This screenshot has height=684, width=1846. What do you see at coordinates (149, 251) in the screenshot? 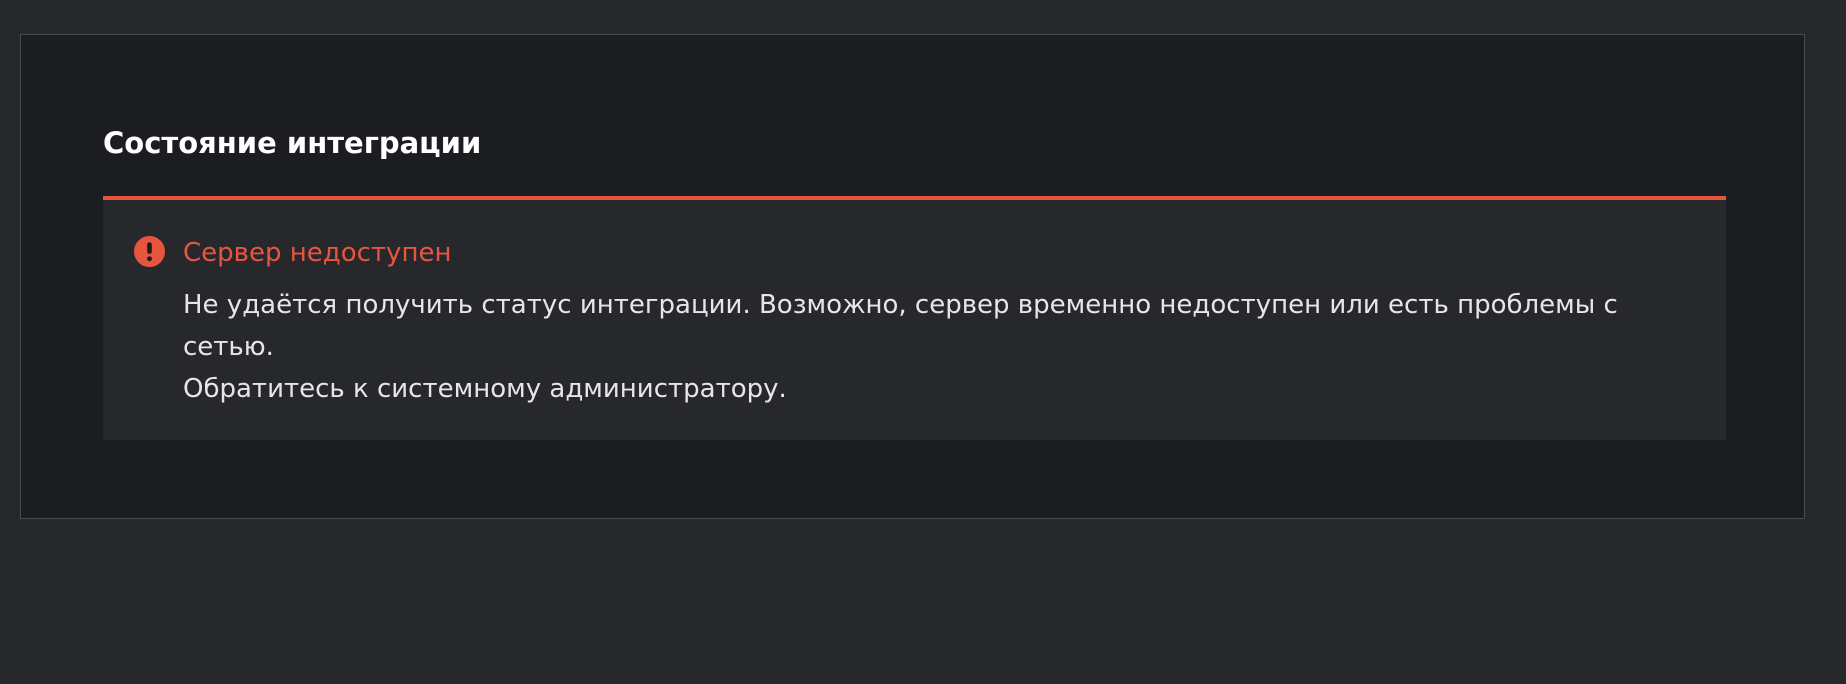
I see `exclamation-circle-icon` at bounding box center [149, 251].